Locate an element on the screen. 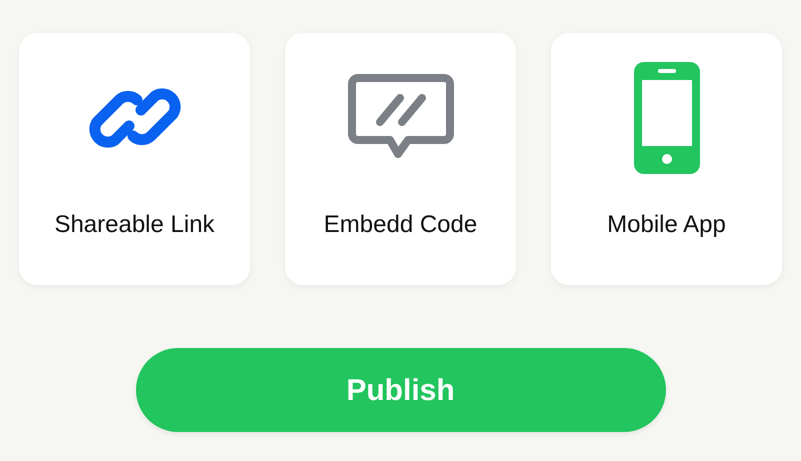 The height and width of the screenshot is (461, 801). phone-icon is located at coordinates (667, 118).